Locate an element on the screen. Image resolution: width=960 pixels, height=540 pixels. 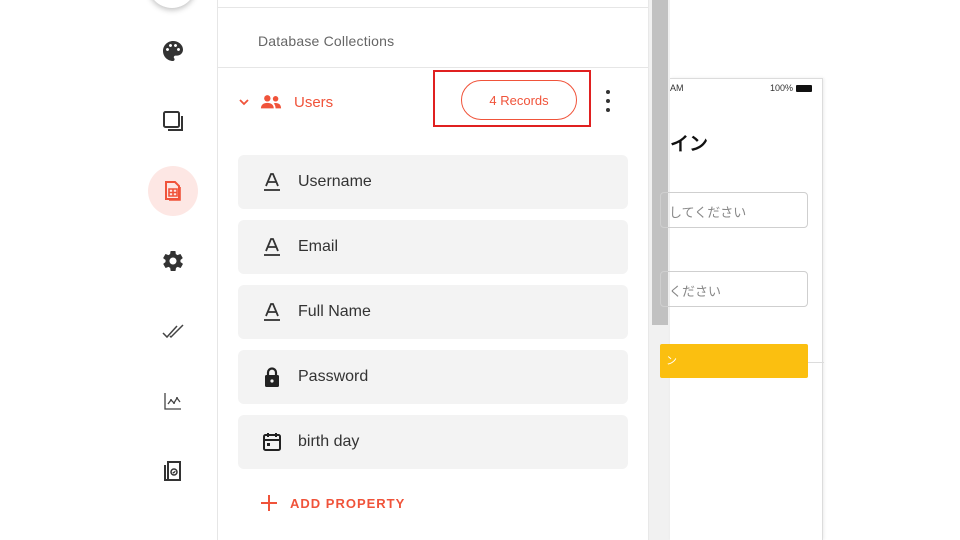
avatar is located at coordinates (172, 4).